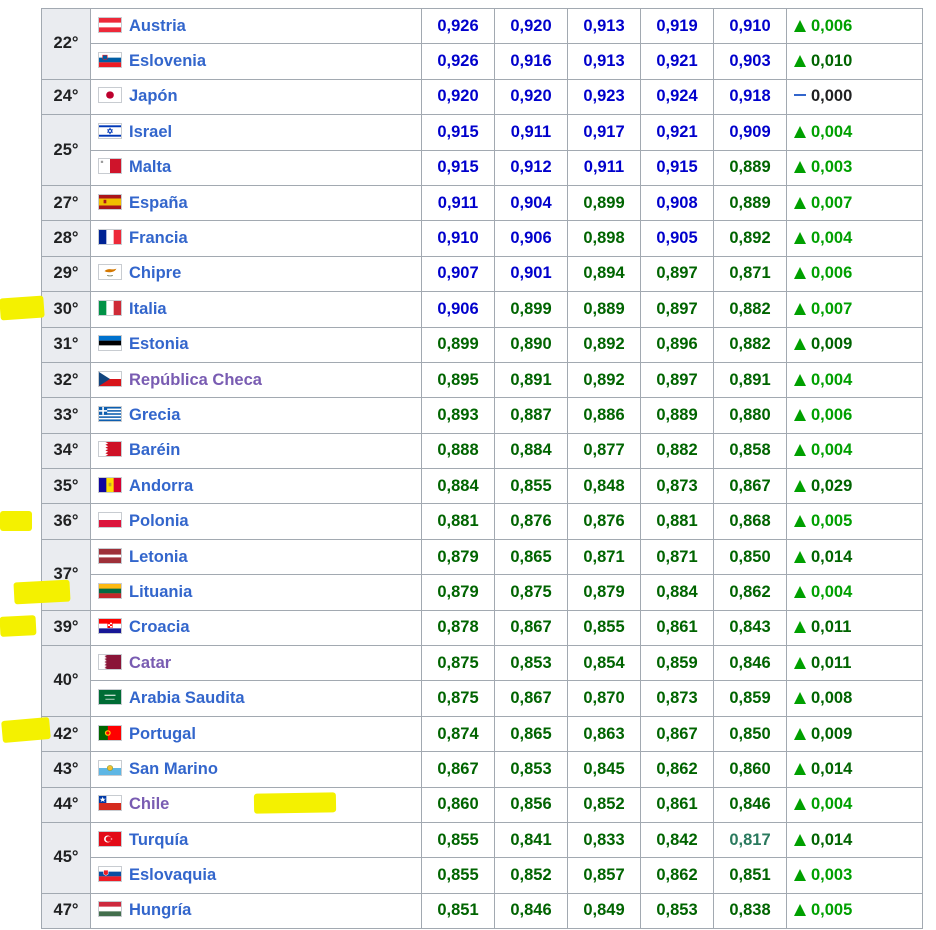 The width and height of the screenshot is (936, 930). I want to click on country-link: Croacia, so click(159, 627).